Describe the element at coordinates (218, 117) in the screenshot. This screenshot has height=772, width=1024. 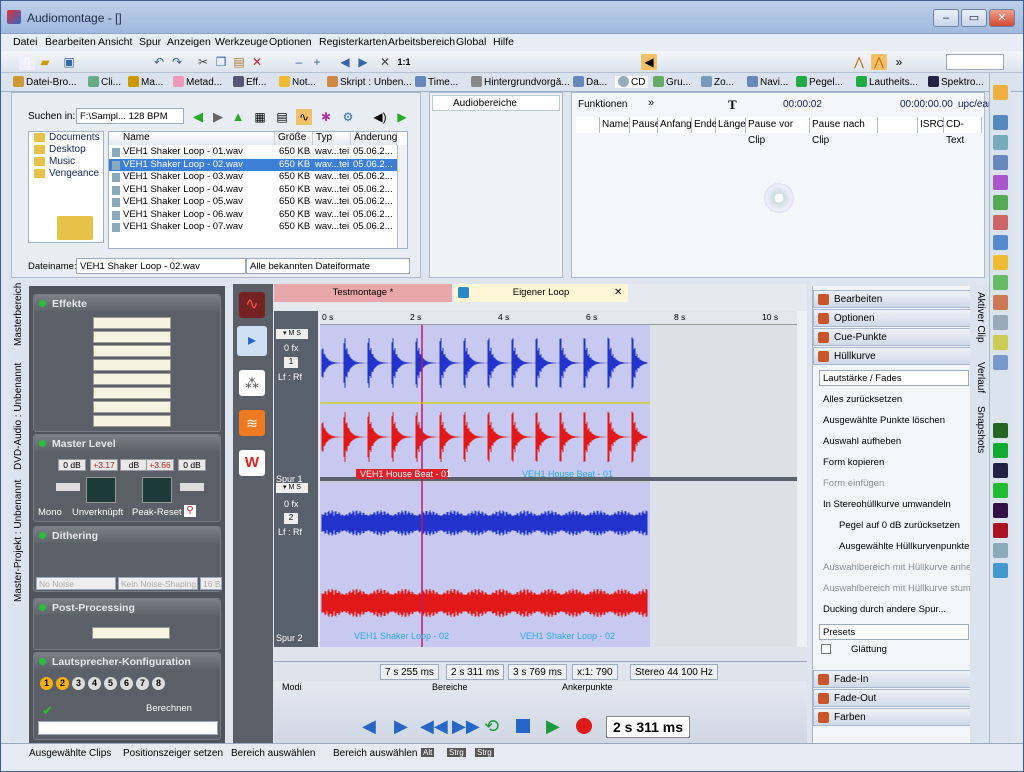
I see `forward-nav-icon: ▶` at that location.